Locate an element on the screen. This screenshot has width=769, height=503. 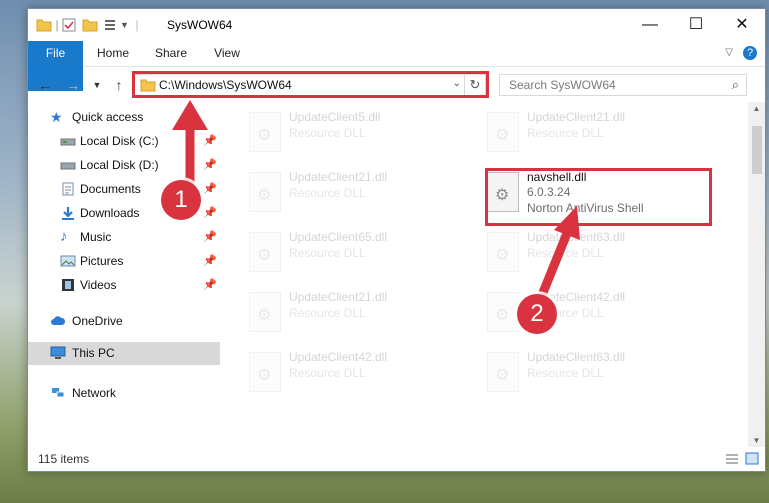
up-arrow-icon: ↑ is located at coordinates (119, 85).